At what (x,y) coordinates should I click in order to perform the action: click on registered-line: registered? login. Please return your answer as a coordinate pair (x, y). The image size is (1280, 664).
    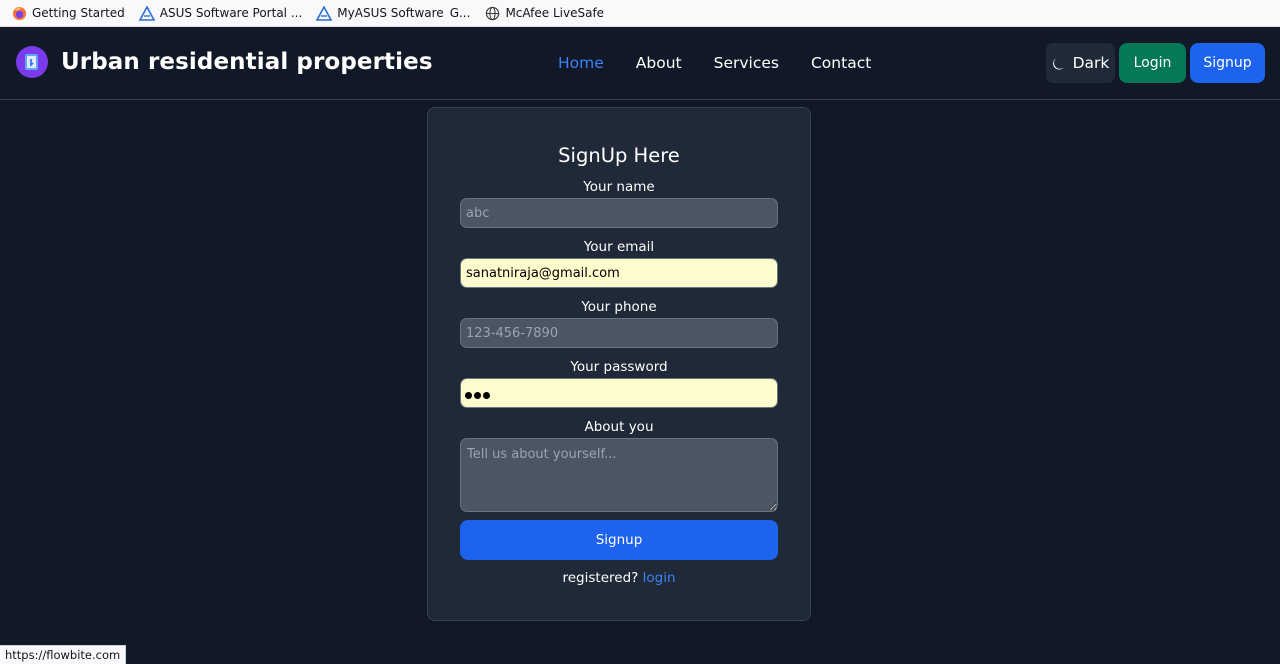
    Looking at the image, I should click on (619, 578).